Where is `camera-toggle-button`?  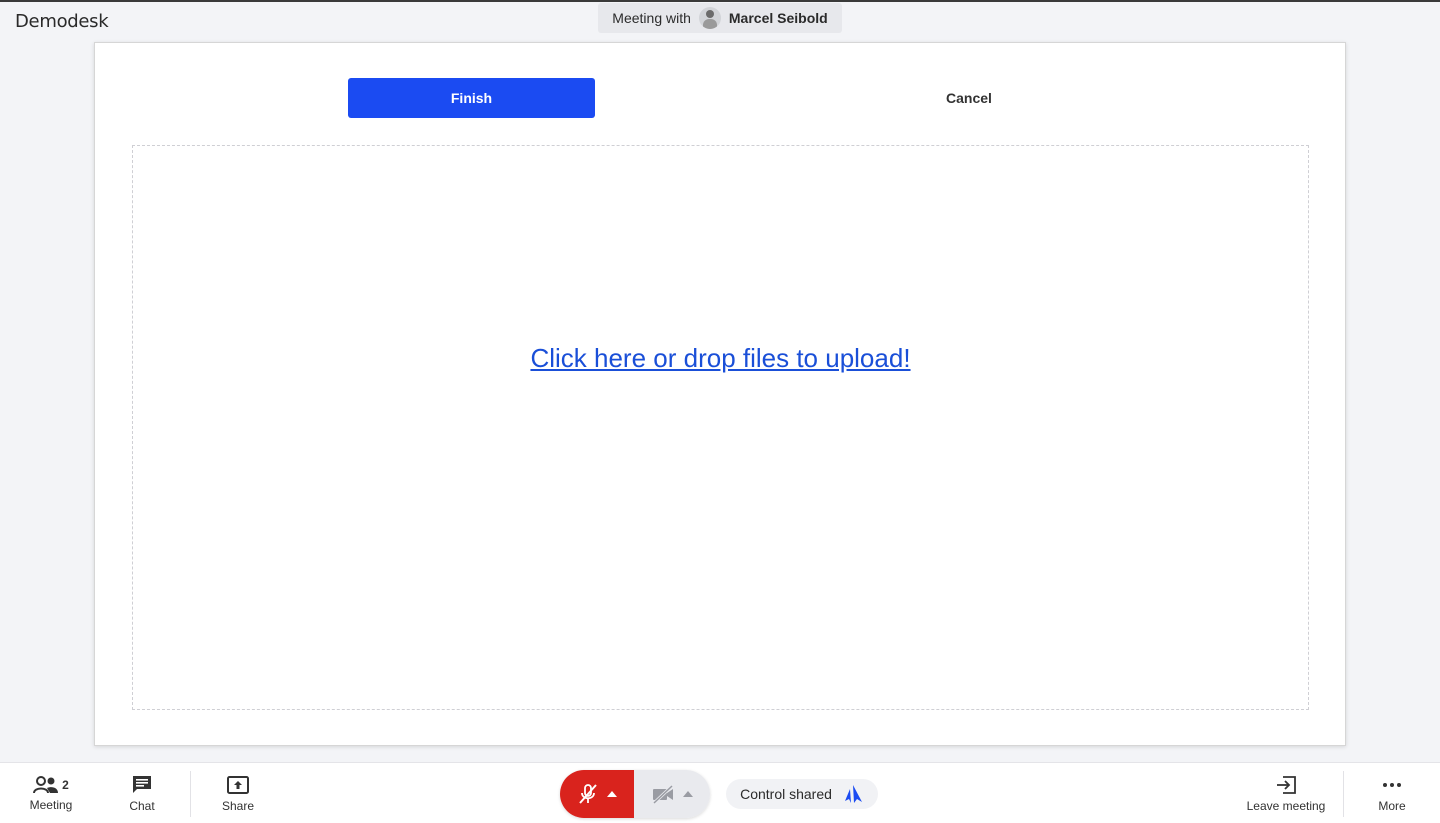 camera-toggle-button is located at coordinates (672, 794).